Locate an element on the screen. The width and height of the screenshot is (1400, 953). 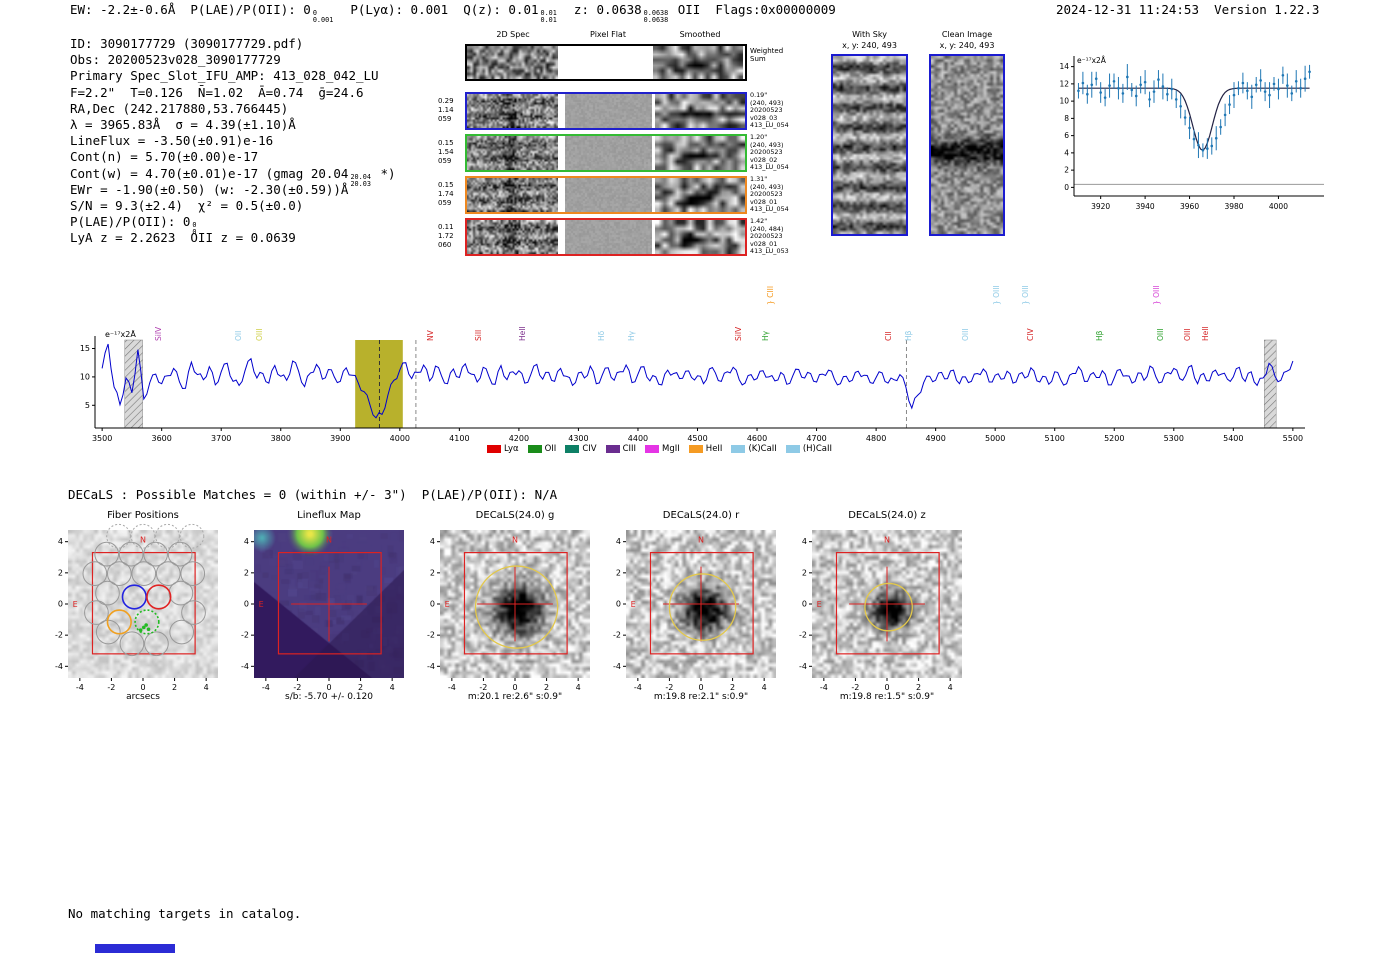
svg-text: 4400 is located at coordinates (638, 438).